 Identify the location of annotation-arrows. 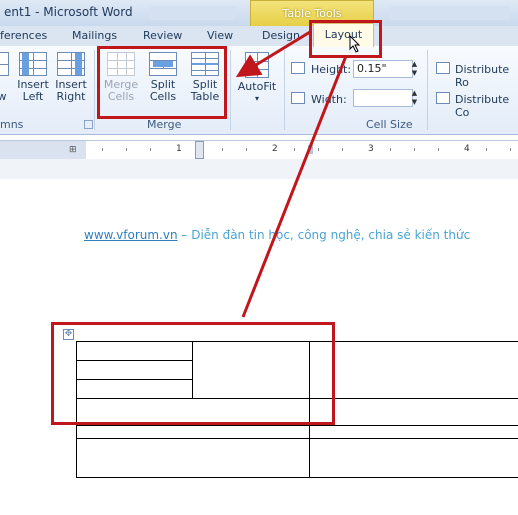
(291, 174).